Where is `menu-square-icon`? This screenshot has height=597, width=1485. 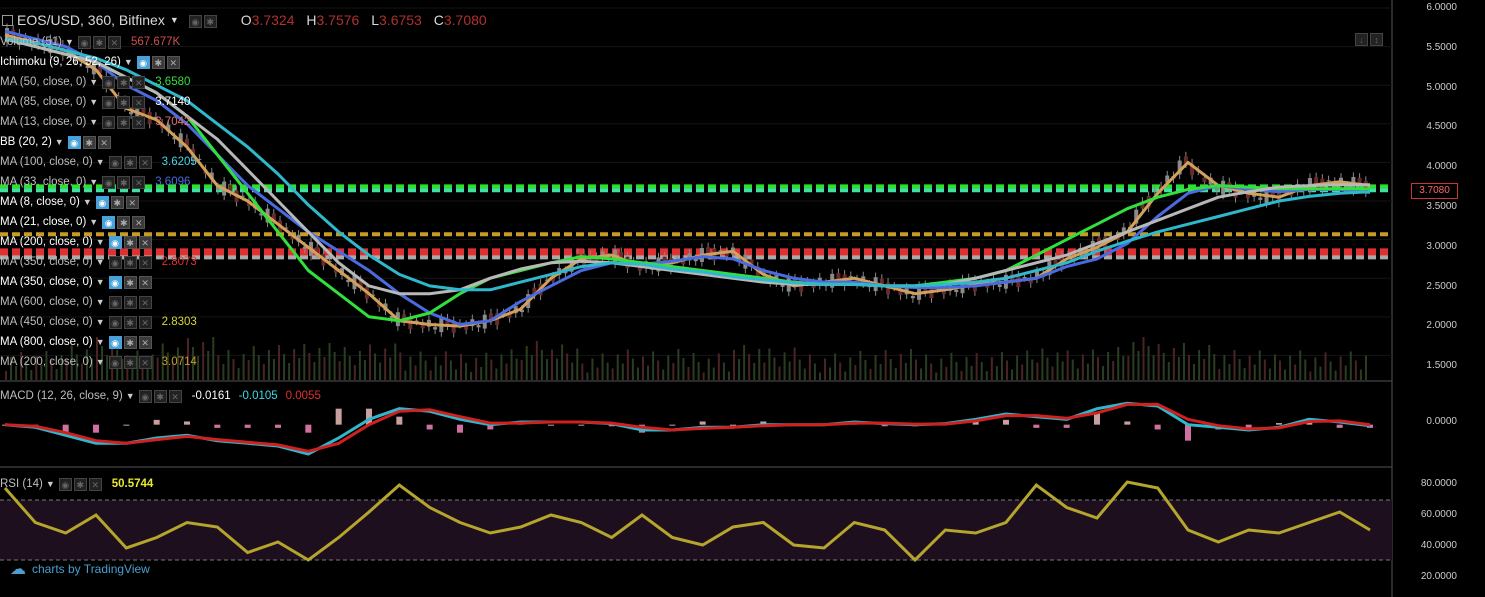
menu-square-icon is located at coordinates (7, 20).